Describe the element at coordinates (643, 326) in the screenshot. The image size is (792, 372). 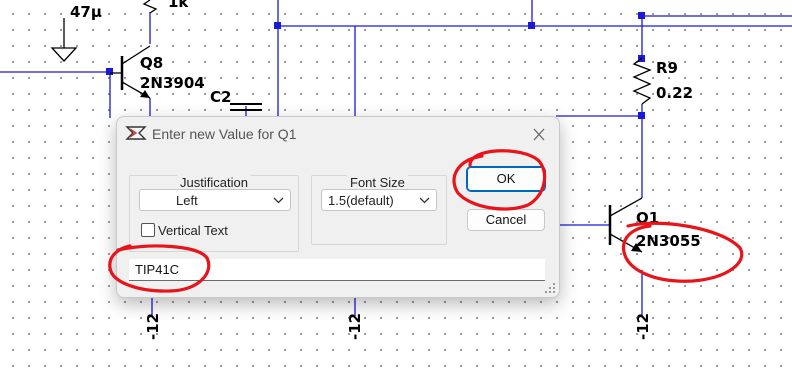
I see `supply-label-right: -12` at that location.